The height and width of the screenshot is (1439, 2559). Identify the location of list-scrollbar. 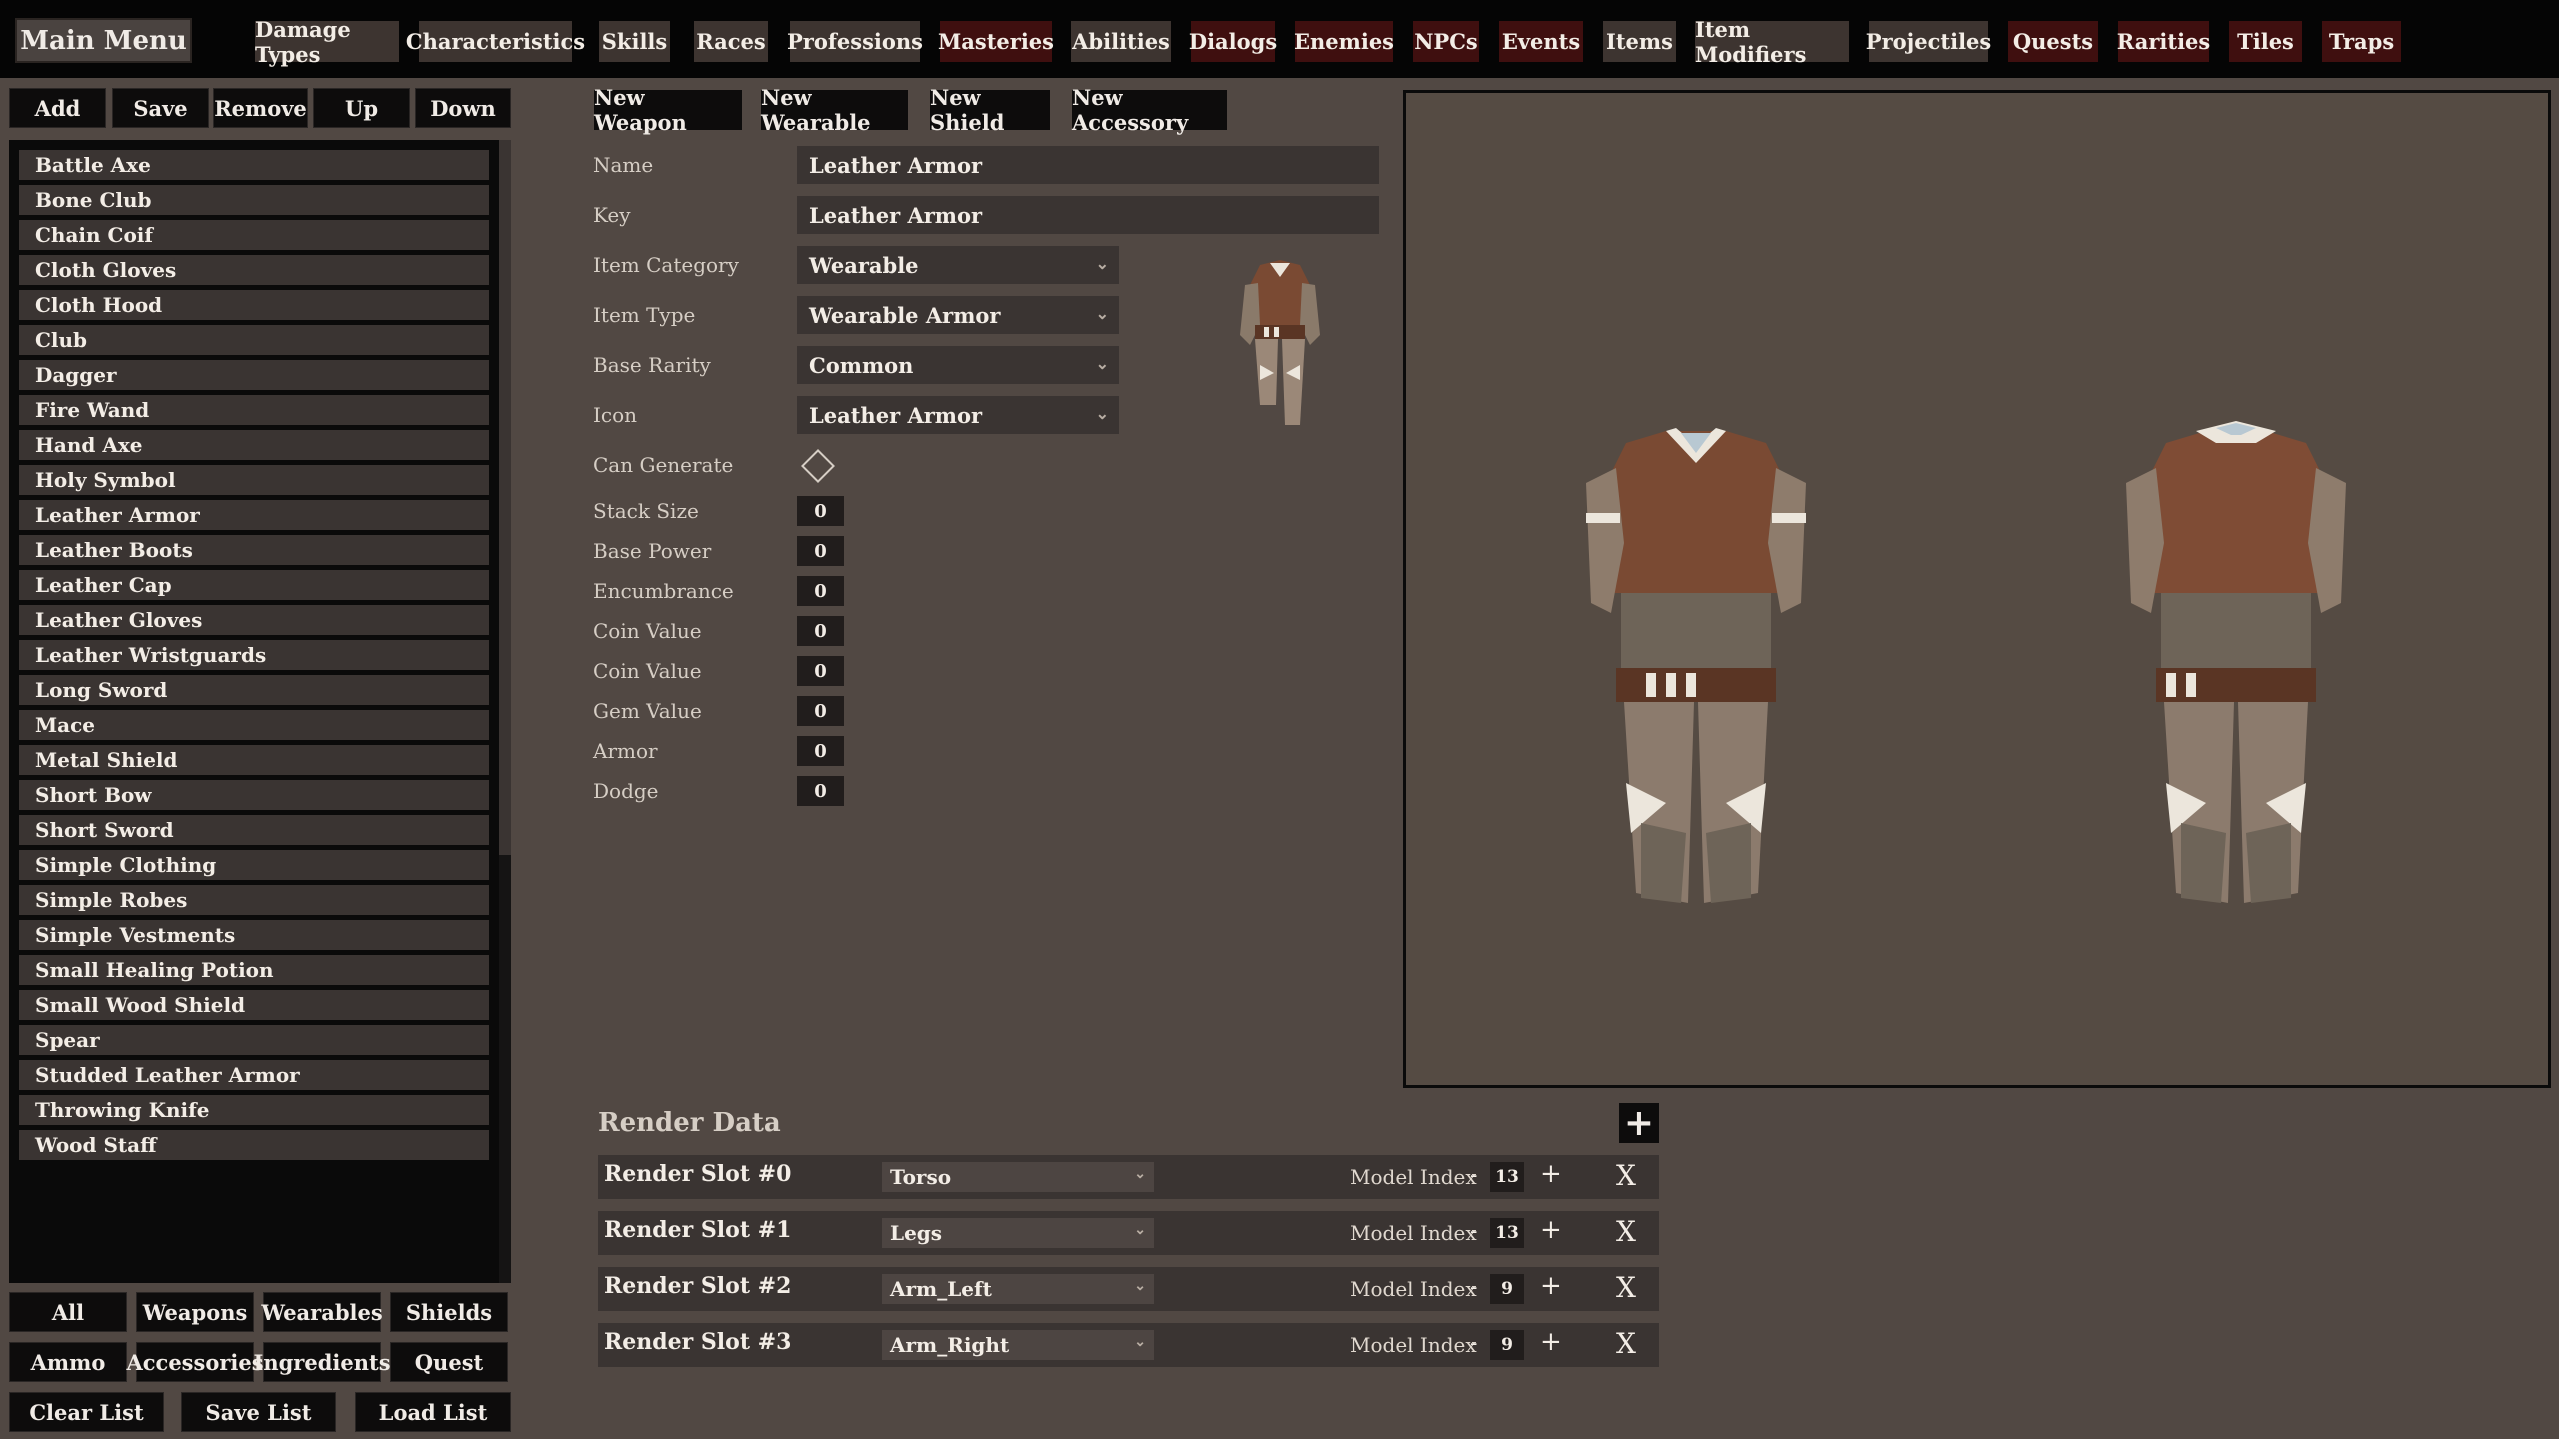
(505, 711).